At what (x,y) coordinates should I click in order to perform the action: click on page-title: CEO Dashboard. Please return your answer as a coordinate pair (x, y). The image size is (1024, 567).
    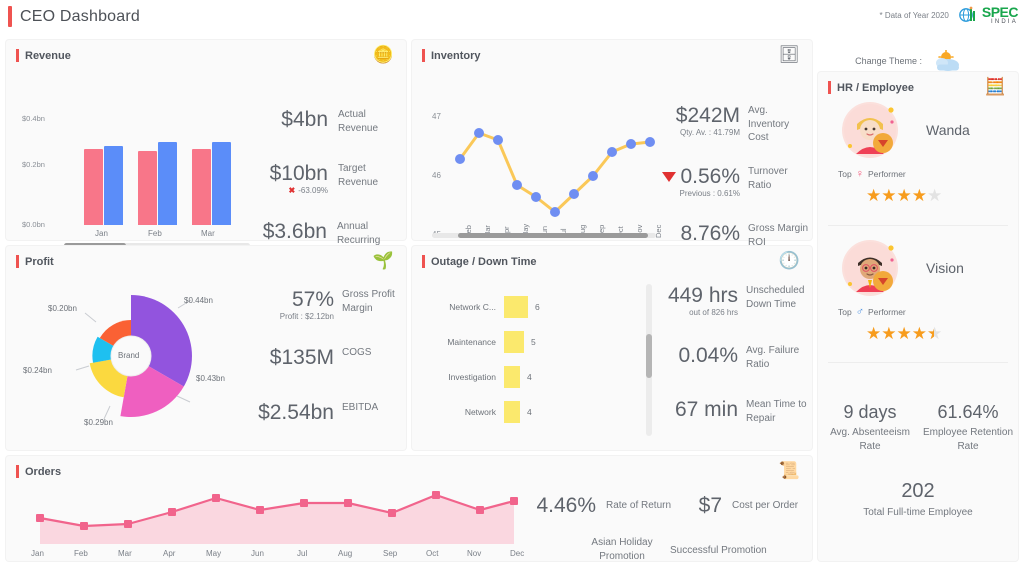
    Looking at the image, I should click on (74, 16).